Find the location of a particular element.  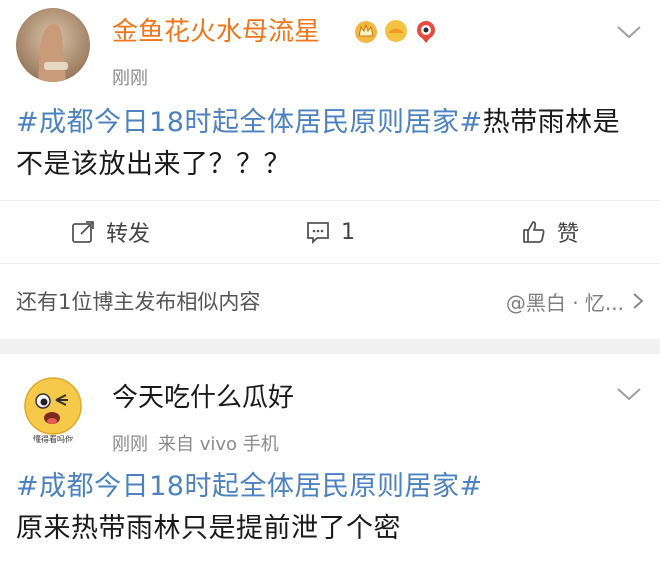

post-time: 刚刚 is located at coordinates (130, 77).